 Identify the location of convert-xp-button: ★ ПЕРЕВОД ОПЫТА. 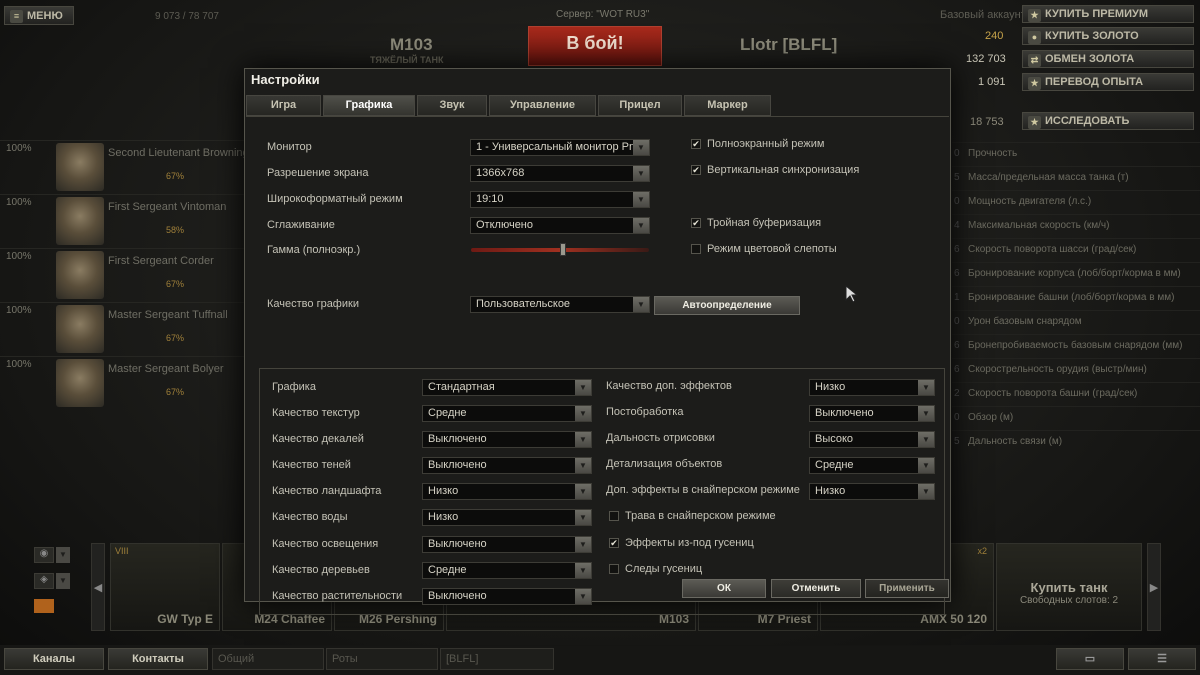
(1108, 82).